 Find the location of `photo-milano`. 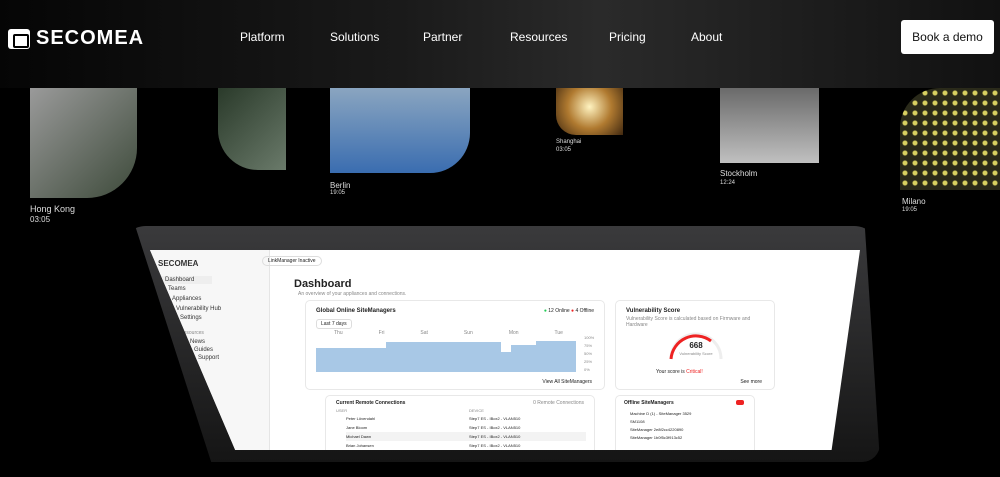

photo-milano is located at coordinates (950, 139).